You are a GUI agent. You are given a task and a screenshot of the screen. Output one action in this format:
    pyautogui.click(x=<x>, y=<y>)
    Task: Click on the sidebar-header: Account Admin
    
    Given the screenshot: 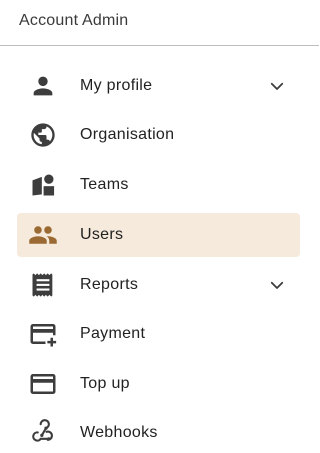 What is the action you would take?
    pyautogui.click(x=159, y=23)
    